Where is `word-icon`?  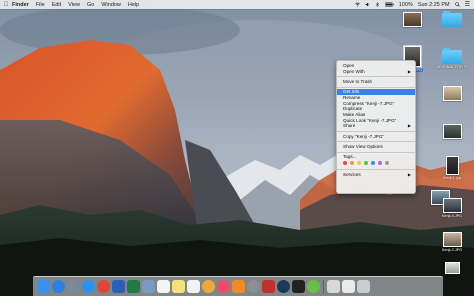
word-icon is located at coordinates (118, 286).